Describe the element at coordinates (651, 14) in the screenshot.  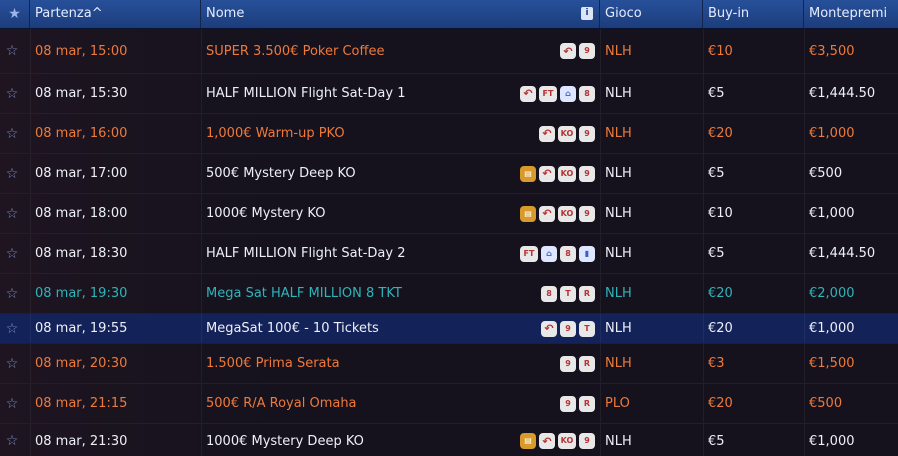
I see `column-header-game: Gioco` at that location.